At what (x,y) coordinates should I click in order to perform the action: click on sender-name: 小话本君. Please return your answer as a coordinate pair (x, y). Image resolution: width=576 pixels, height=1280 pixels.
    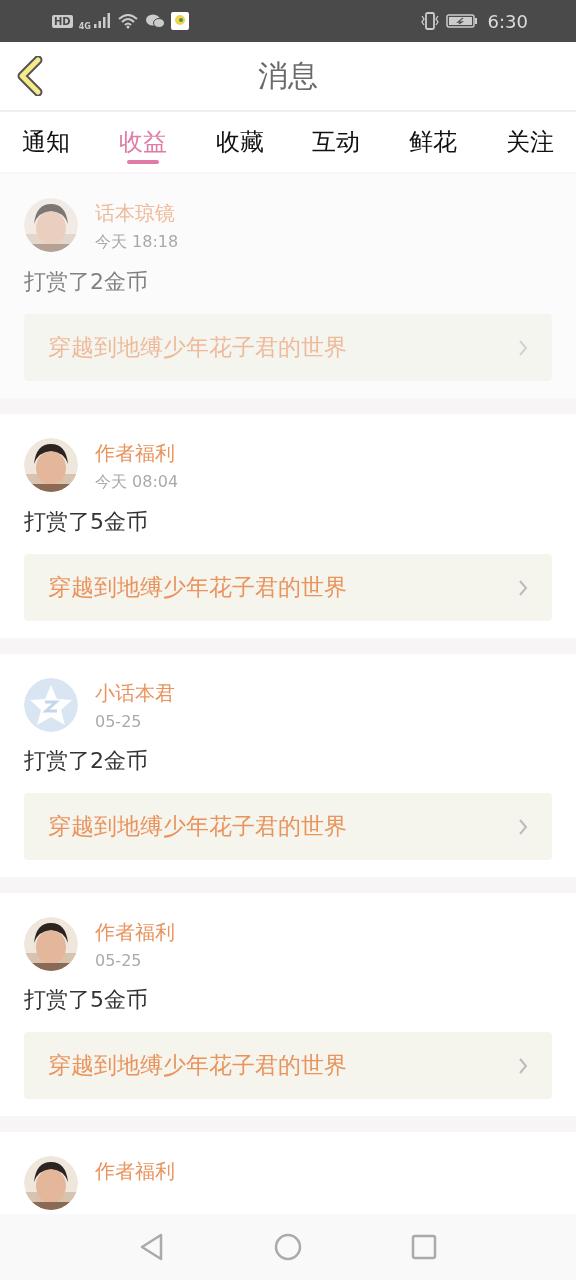
    Looking at the image, I should click on (135, 693).